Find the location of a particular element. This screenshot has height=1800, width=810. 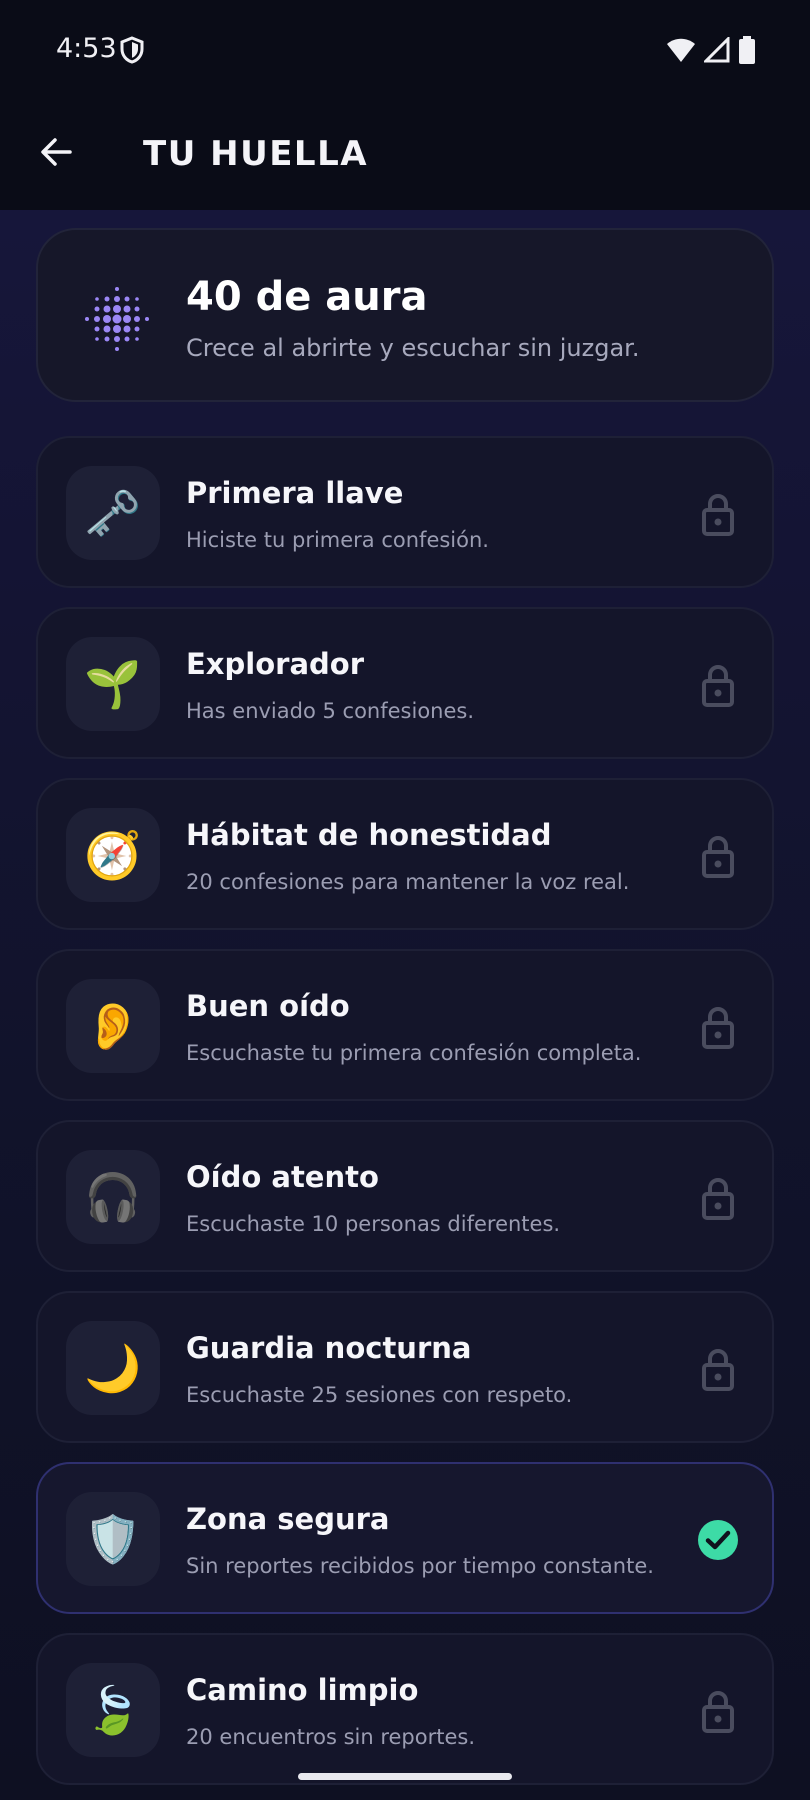

leaf-icon: 🍃 is located at coordinates (113, 1710).